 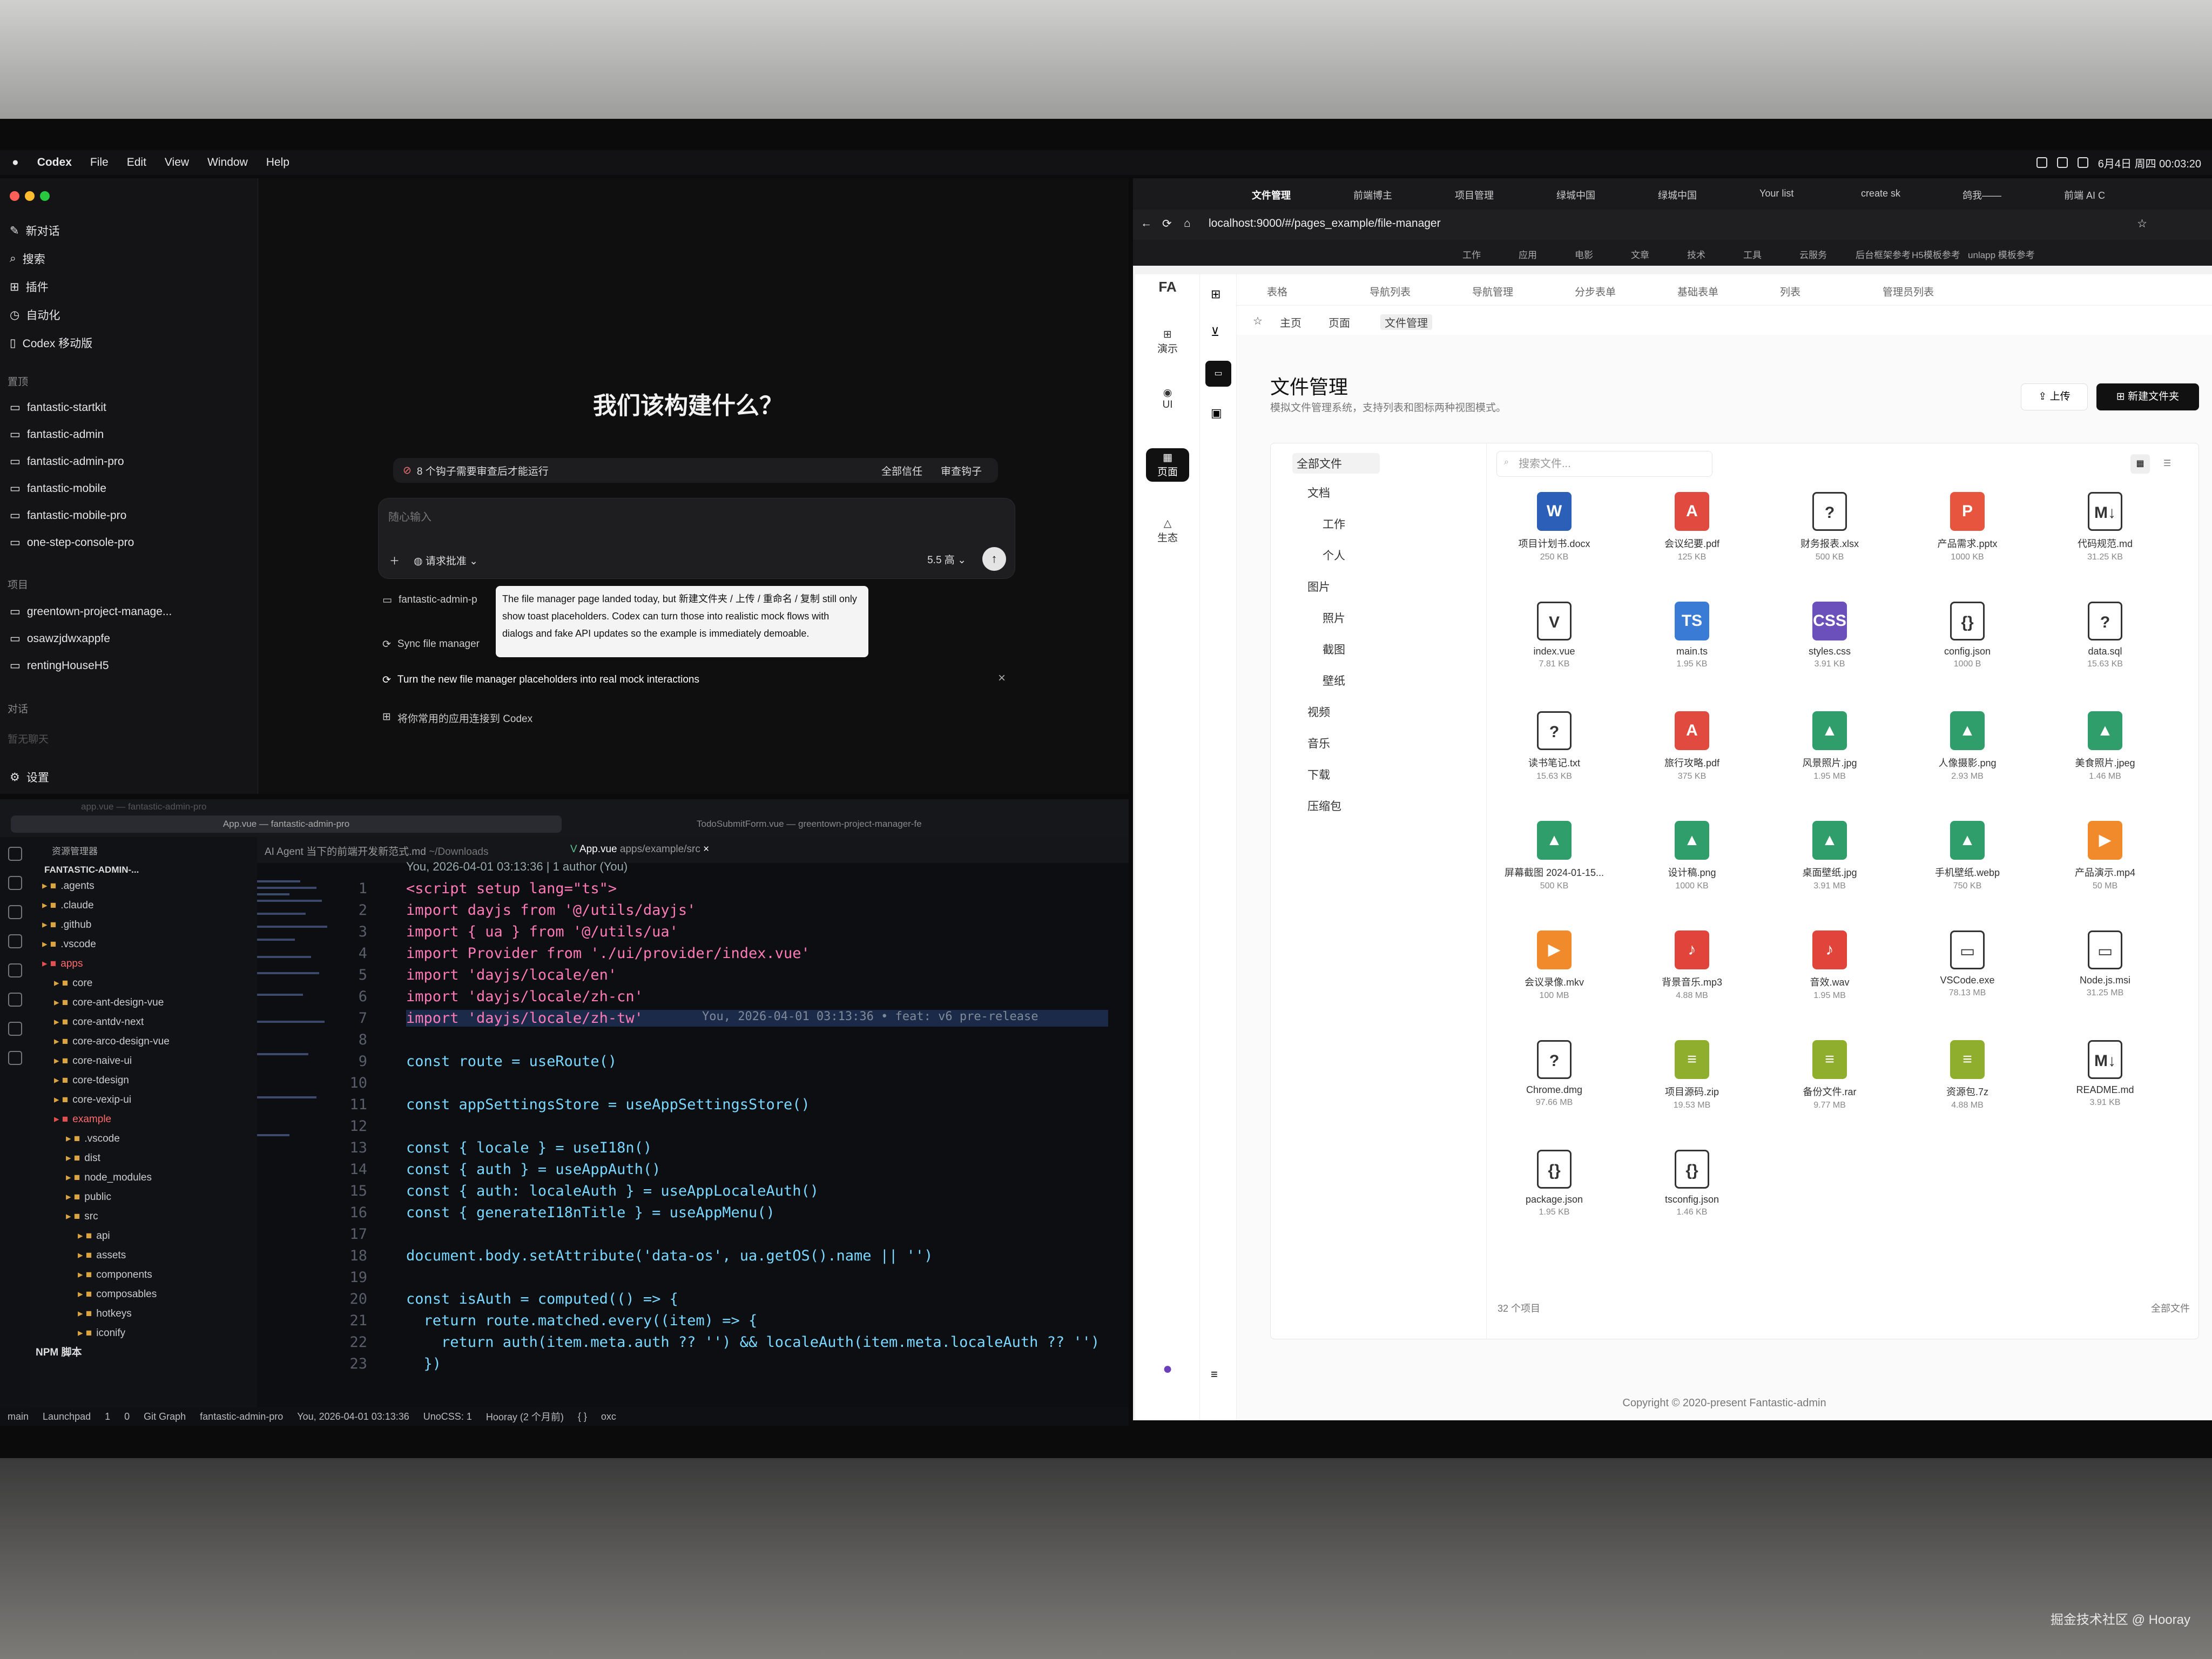 I want to click on file-item: ▲ 风景照片.jpg 1.95 MB, so click(x=1830, y=746).